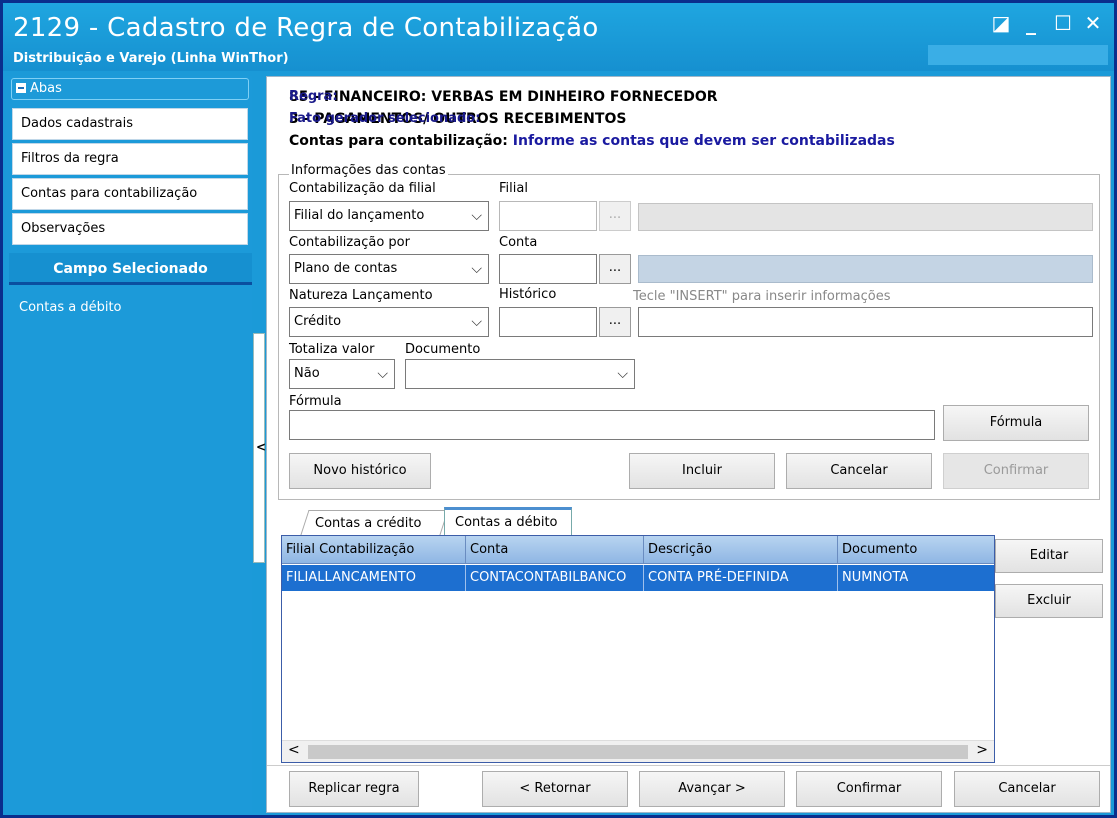 Image resolution: width=1117 pixels, height=818 pixels. What do you see at coordinates (389, 322) in the screenshot?
I see `natureza-select: Crédito ⌵` at bounding box center [389, 322].